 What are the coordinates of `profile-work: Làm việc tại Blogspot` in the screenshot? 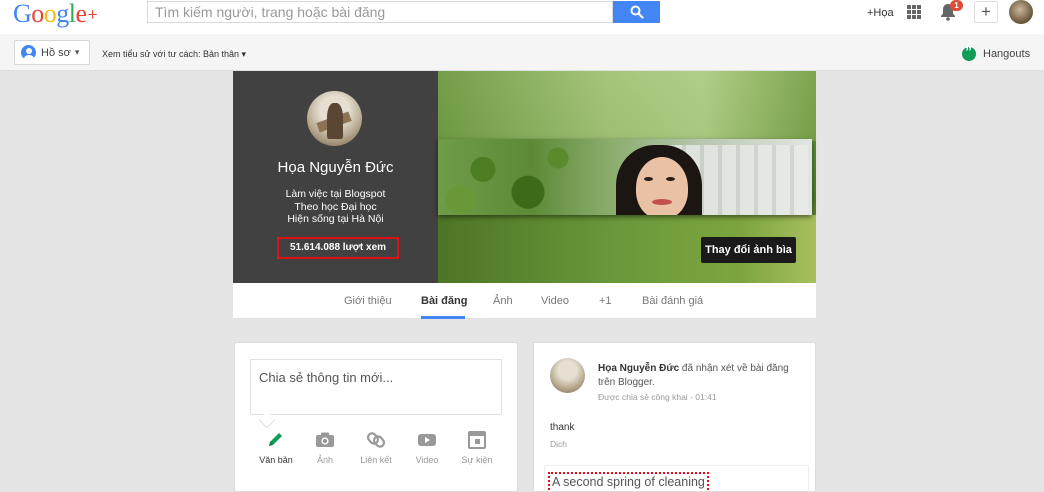 It's located at (335, 194).